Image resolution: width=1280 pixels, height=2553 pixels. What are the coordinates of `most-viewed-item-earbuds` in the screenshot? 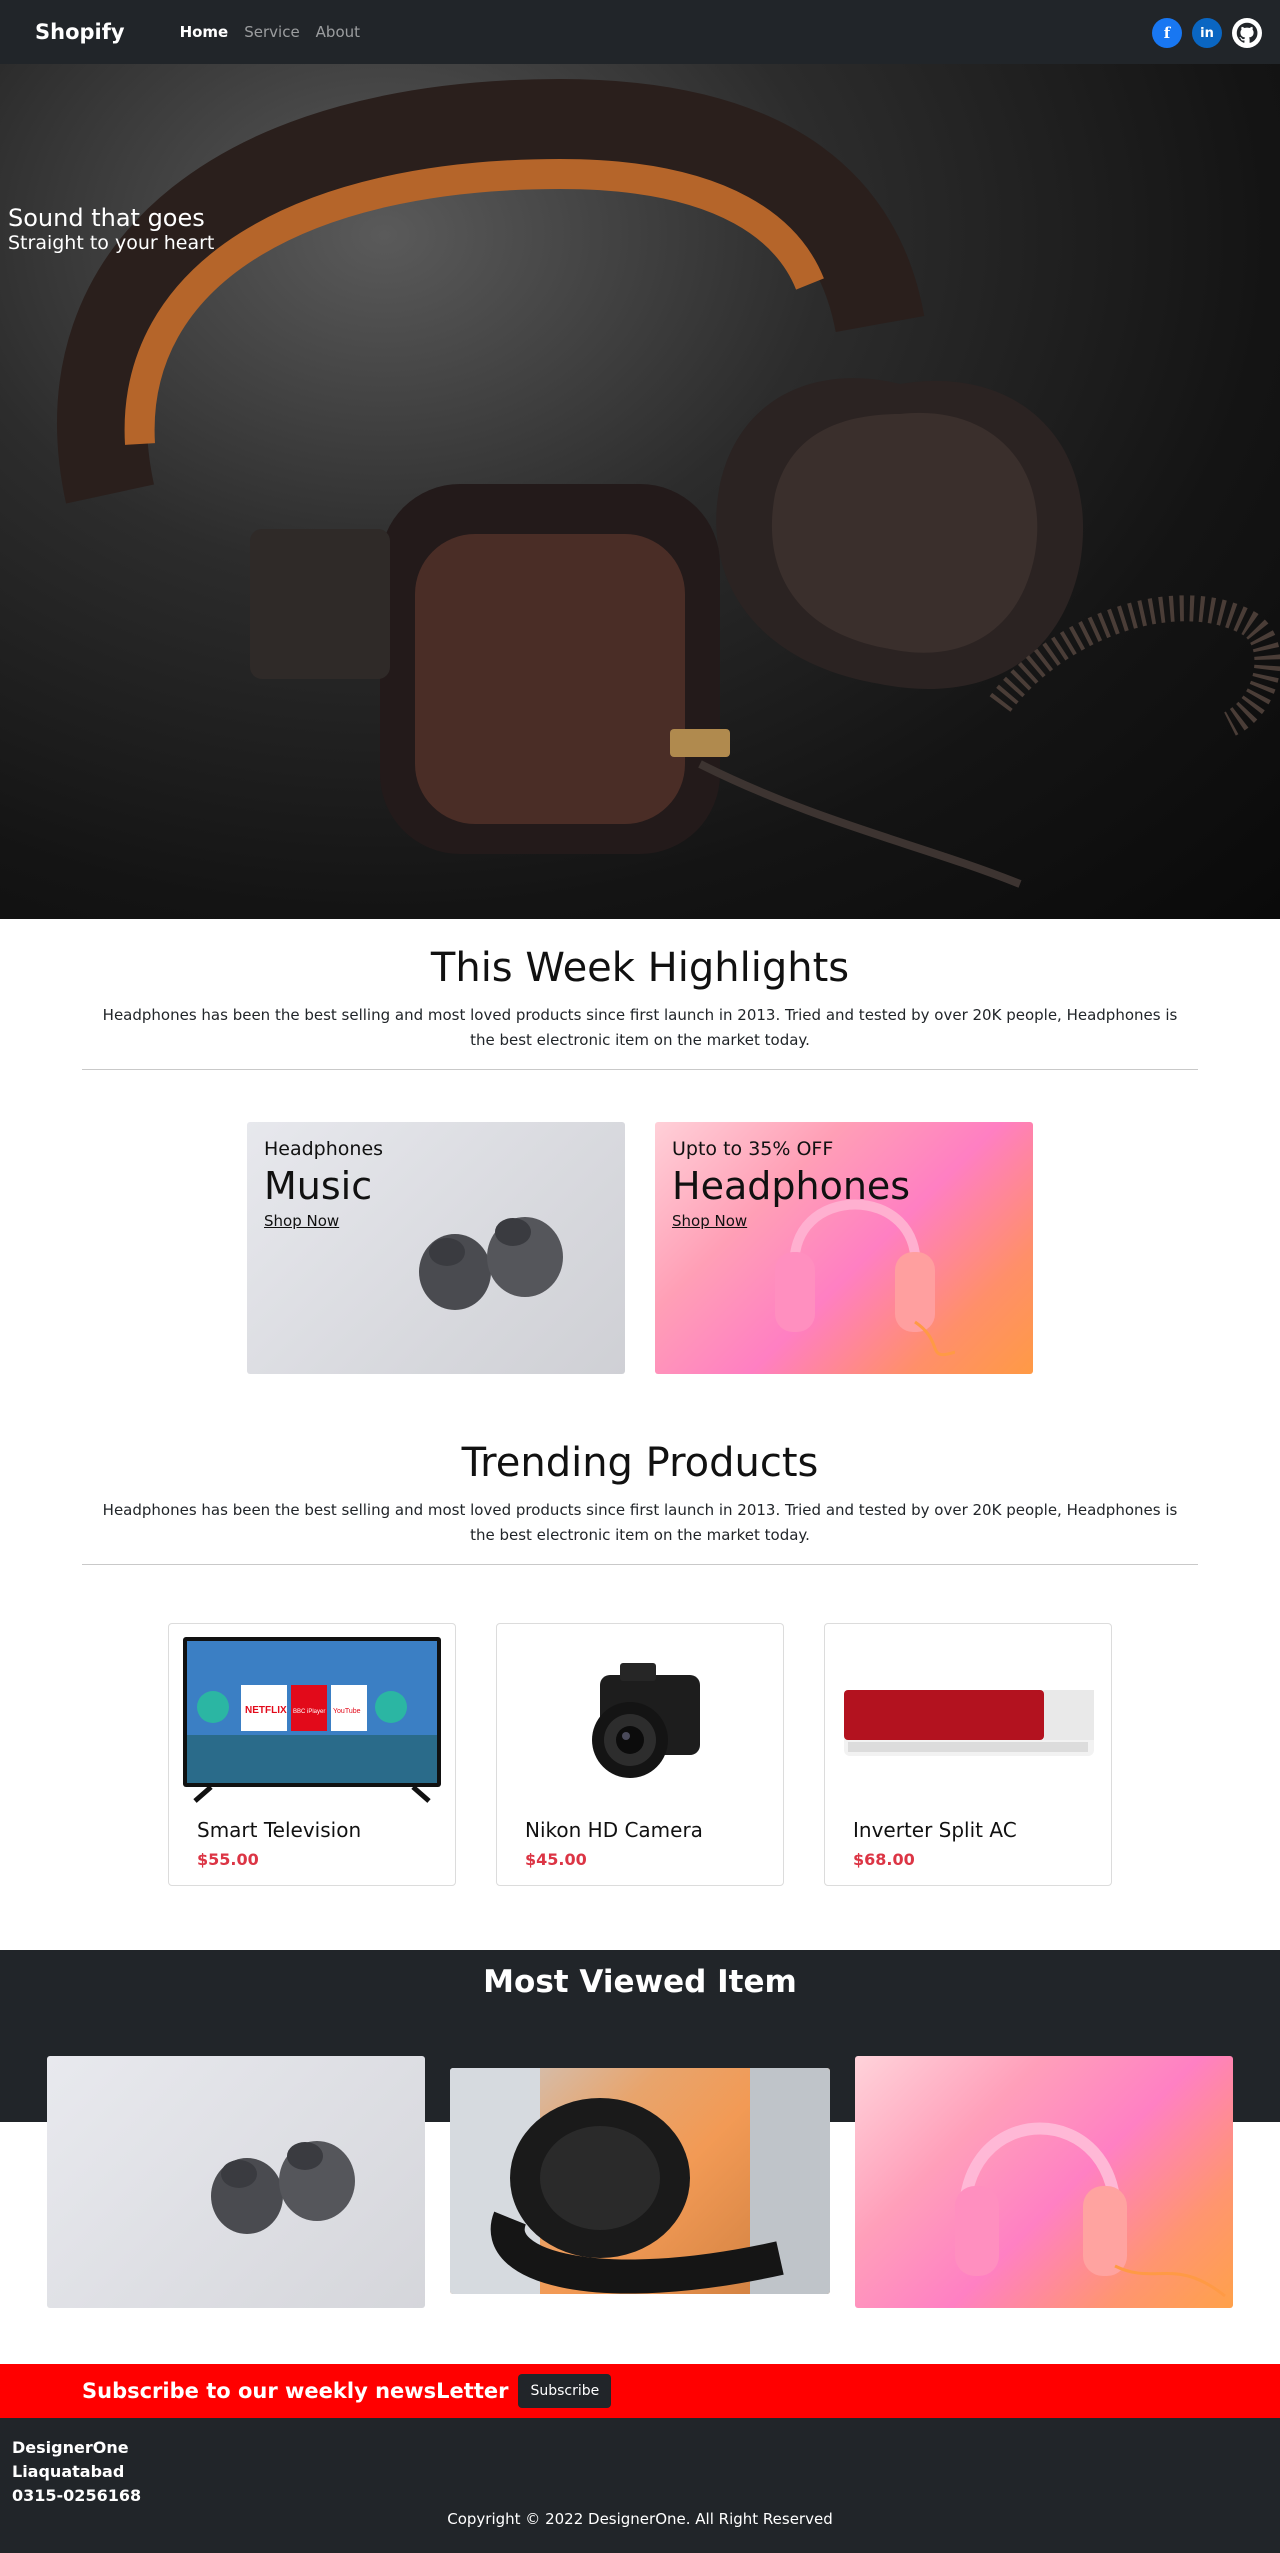 It's located at (236, 2182).